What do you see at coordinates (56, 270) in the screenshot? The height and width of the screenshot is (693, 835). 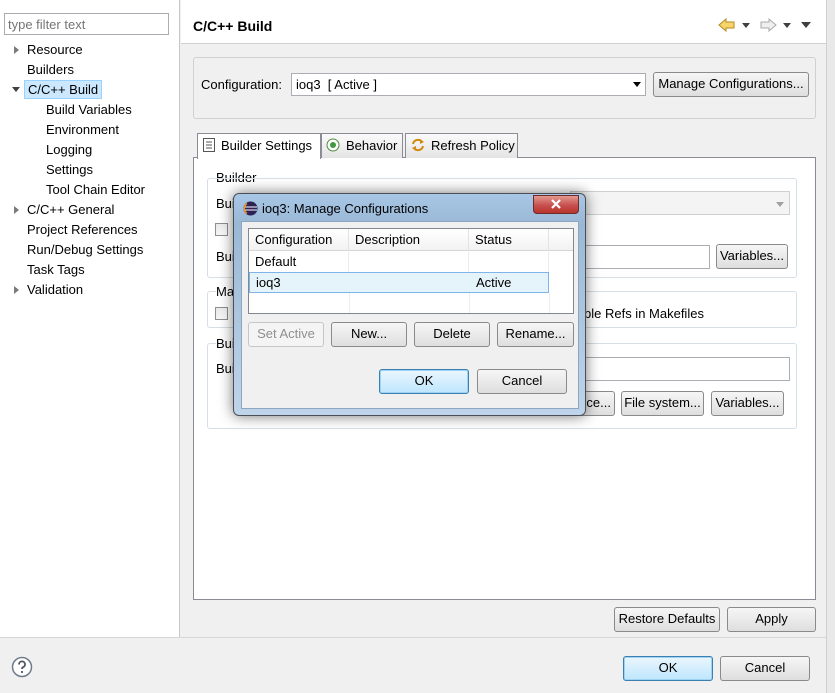 I see `tree-item-task-tags: Task Tags` at bounding box center [56, 270].